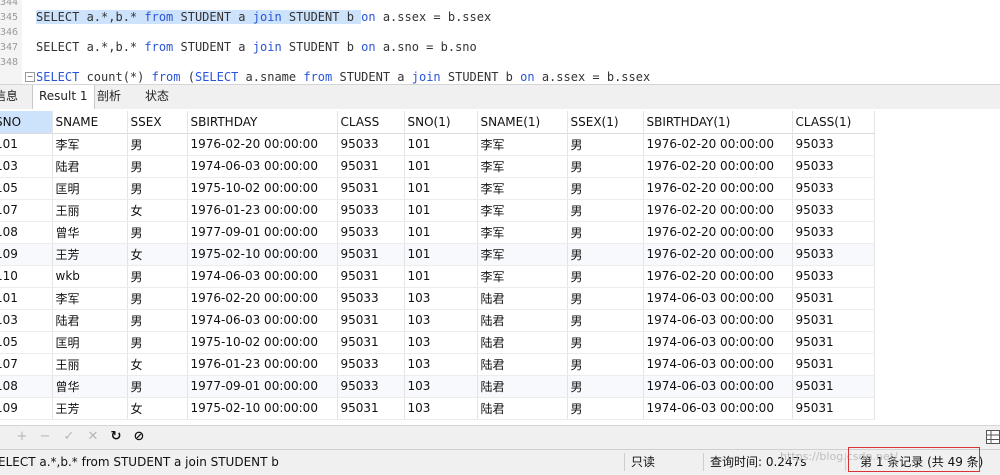 The width and height of the screenshot is (1000, 475). I want to click on fold-toggle-icon: −, so click(30, 77).